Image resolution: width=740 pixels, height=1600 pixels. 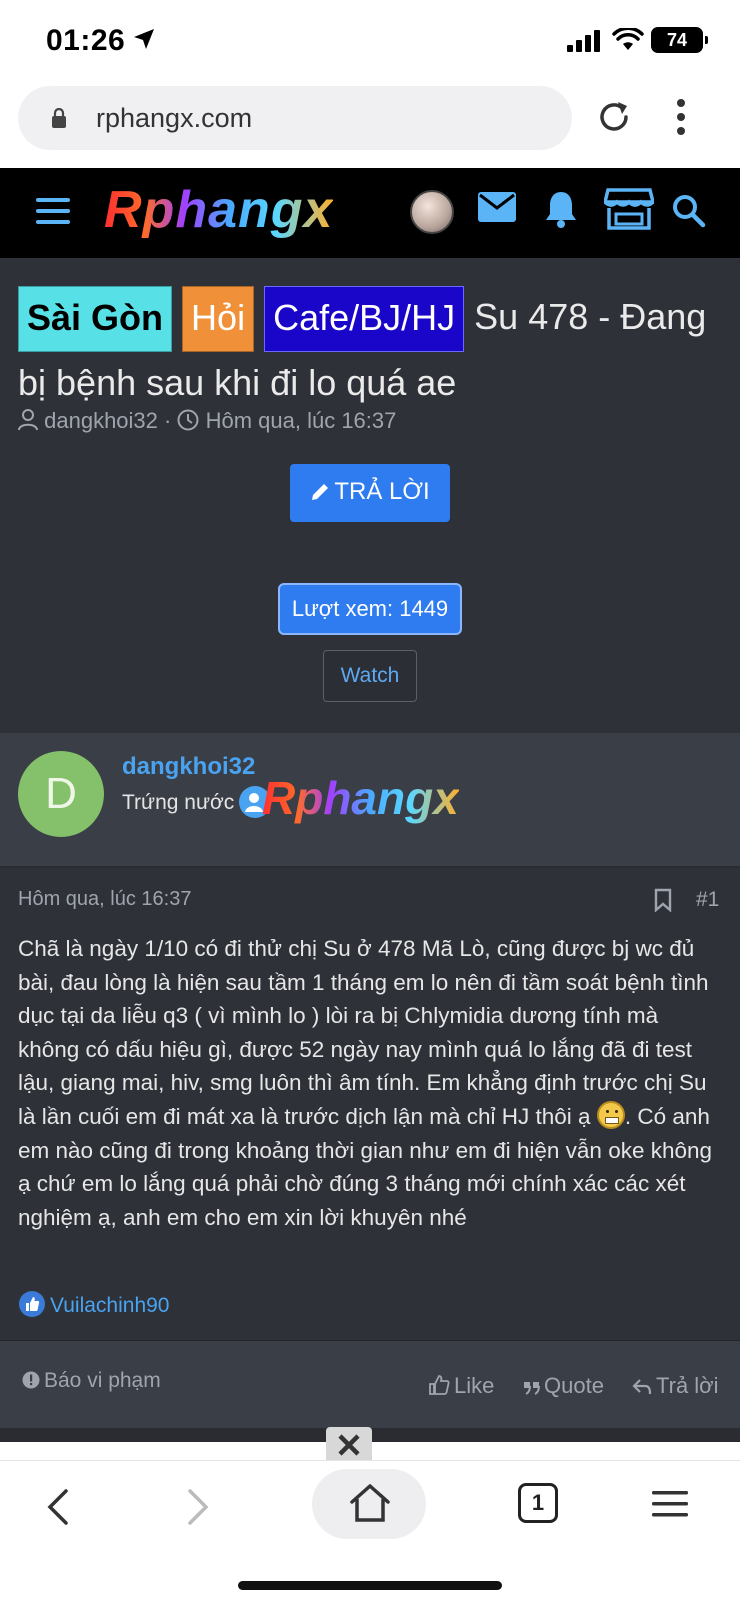 What do you see at coordinates (301, 420) in the screenshot?
I see `thread-date: Hôm qua, lúc 16:37` at bounding box center [301, 420].